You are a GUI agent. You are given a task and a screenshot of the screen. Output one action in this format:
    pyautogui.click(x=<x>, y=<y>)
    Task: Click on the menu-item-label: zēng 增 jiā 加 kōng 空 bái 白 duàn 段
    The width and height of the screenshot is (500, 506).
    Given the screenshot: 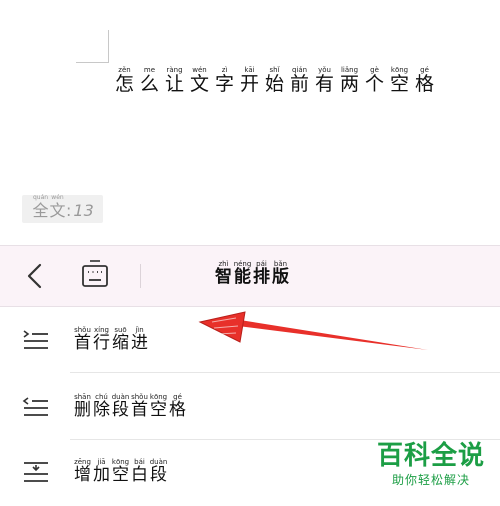 What is the action you would take?
    pyautogui.click(x=120, y=471)
    